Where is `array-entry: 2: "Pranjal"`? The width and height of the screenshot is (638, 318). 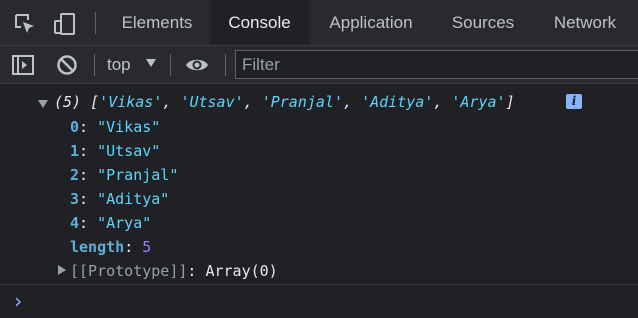
array-entry: 2: "Pranjal" is located at coordinates (124, 175).